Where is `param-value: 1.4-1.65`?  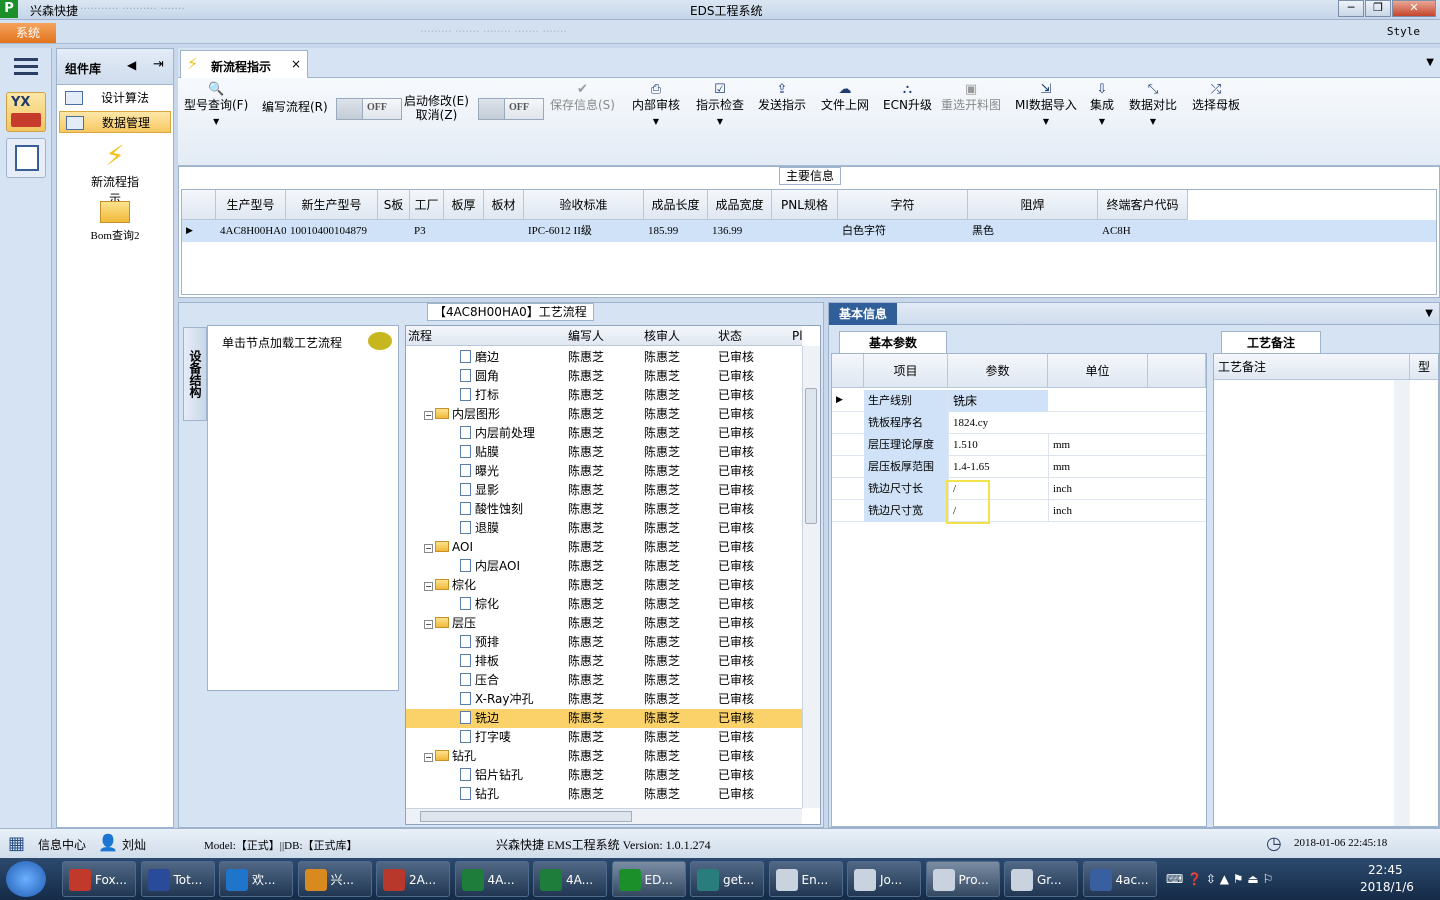 param-value: 1.4-1.65 is located at coordinates (998, 467).